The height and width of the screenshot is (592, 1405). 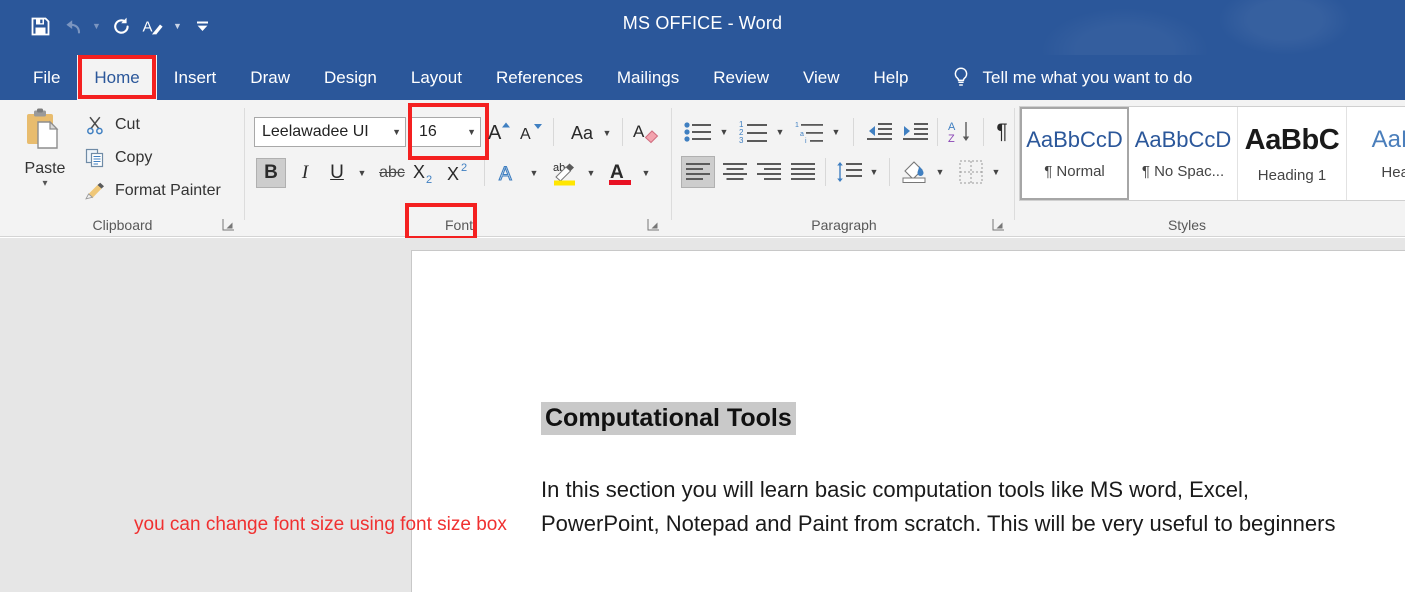 What do you see at coordinates (44, 184) in the screenshot?
I see `paste-dropdown-icon: ▾` at bounding box center [44, 184].